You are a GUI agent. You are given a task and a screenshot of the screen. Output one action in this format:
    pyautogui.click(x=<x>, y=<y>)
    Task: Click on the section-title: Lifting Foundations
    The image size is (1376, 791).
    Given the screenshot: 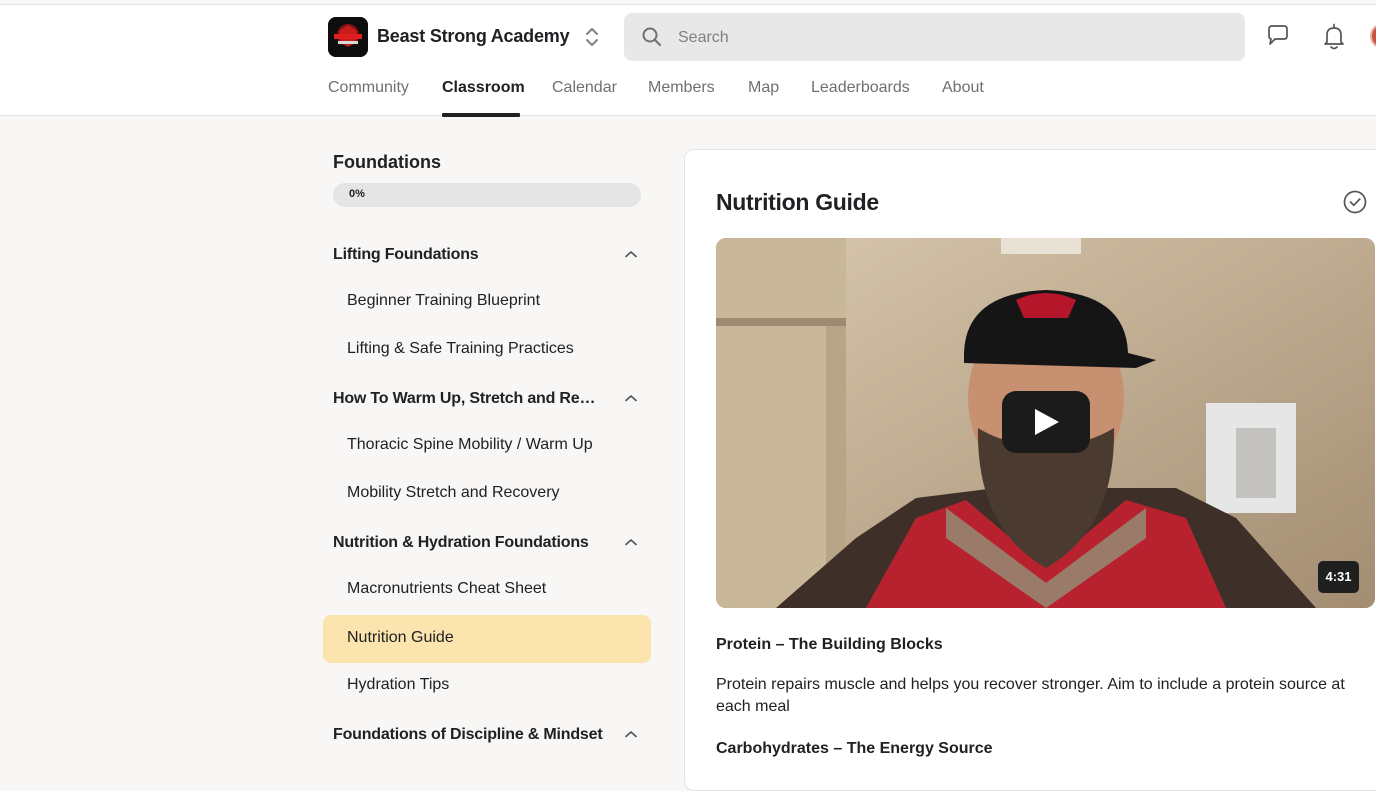 What is the action you would take?
    pyautogui.click(x=406, y=254)
    